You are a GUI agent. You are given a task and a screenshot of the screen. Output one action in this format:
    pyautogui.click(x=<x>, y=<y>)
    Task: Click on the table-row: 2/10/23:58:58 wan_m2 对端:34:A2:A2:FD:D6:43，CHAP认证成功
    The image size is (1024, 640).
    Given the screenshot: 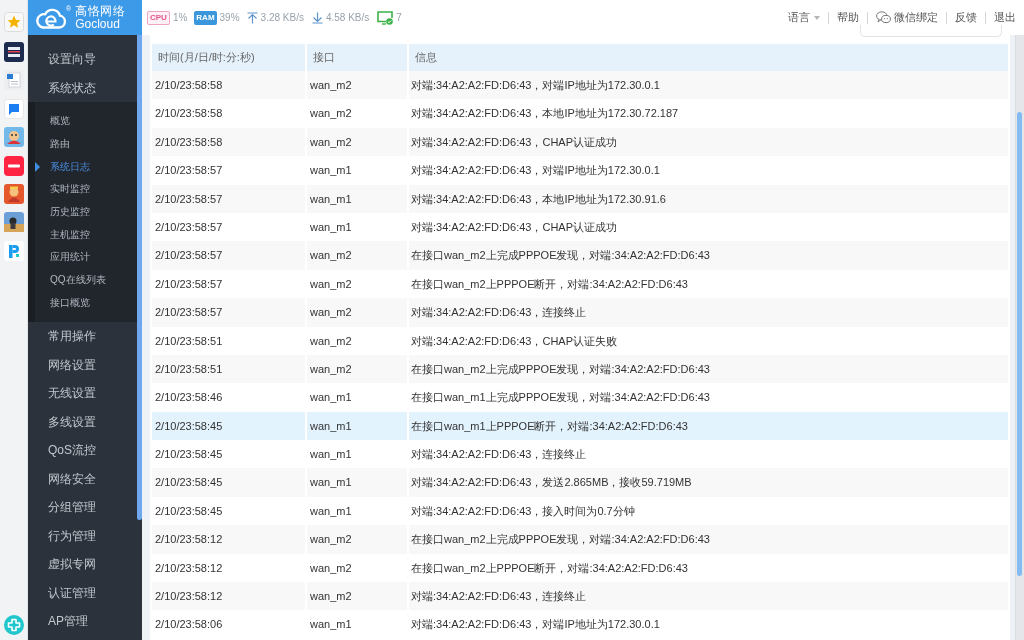 What is the action you would take?
    pyautogui.click(x=581, y=142)
    